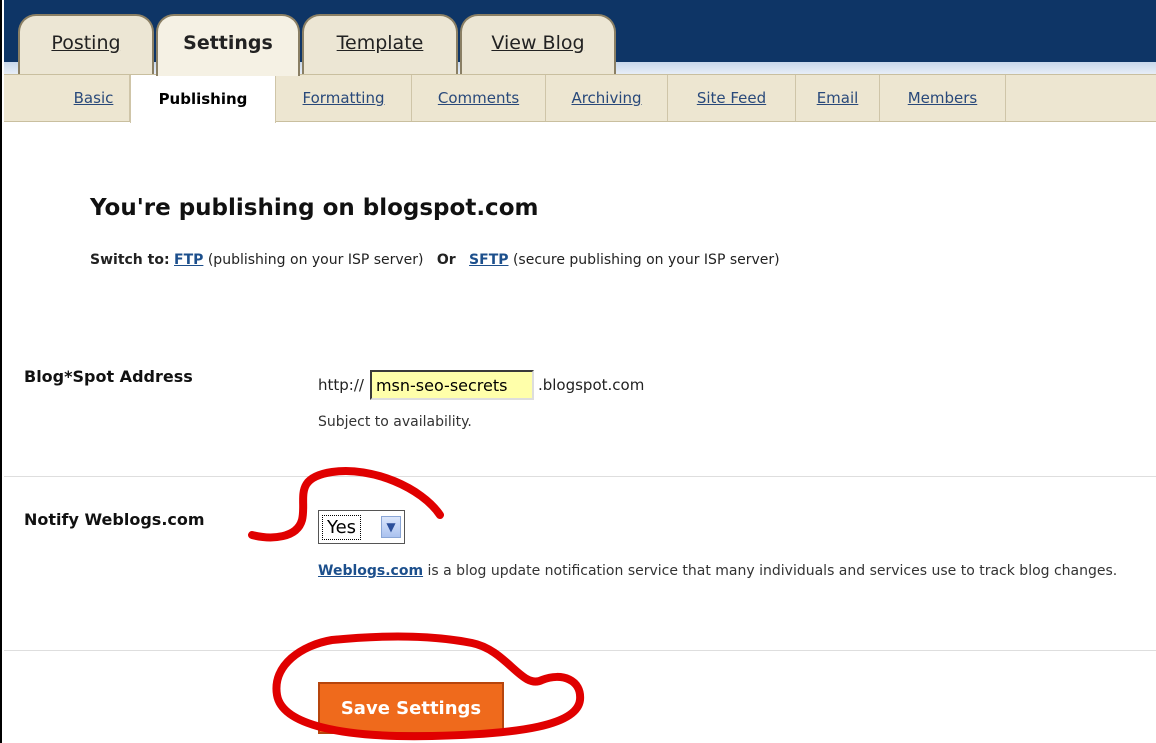 The image size is (1156, 743). Describe the element at coordinates (114, 519) in the screenshot. I see `notify-weblogs-label: Notify Weblogs.com` at that location.